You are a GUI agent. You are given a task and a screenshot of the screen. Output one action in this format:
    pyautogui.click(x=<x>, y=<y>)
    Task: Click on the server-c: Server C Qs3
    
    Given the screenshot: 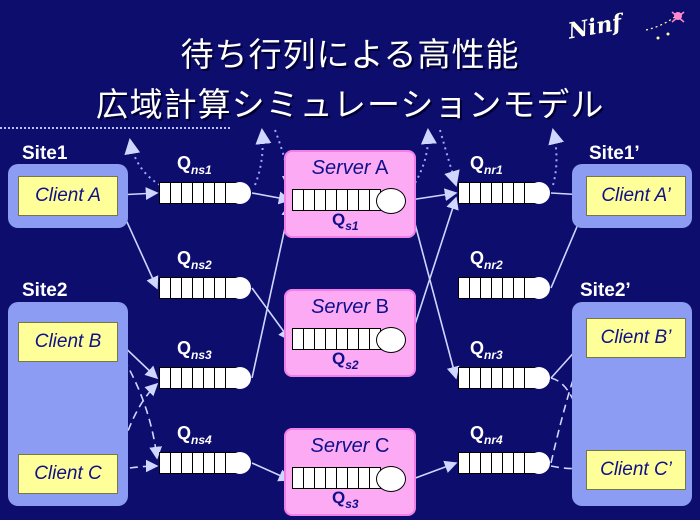 What is the action you would take?
    pyautogui.click(x=350, y=472)
    